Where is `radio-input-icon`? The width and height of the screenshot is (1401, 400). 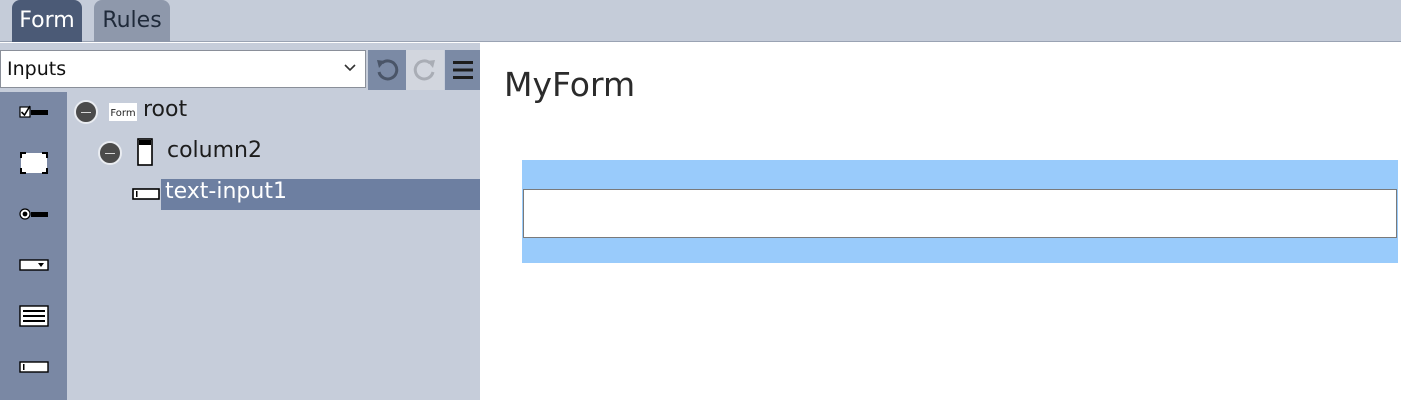
radio-input-icon is located at coordinates (33, 214).